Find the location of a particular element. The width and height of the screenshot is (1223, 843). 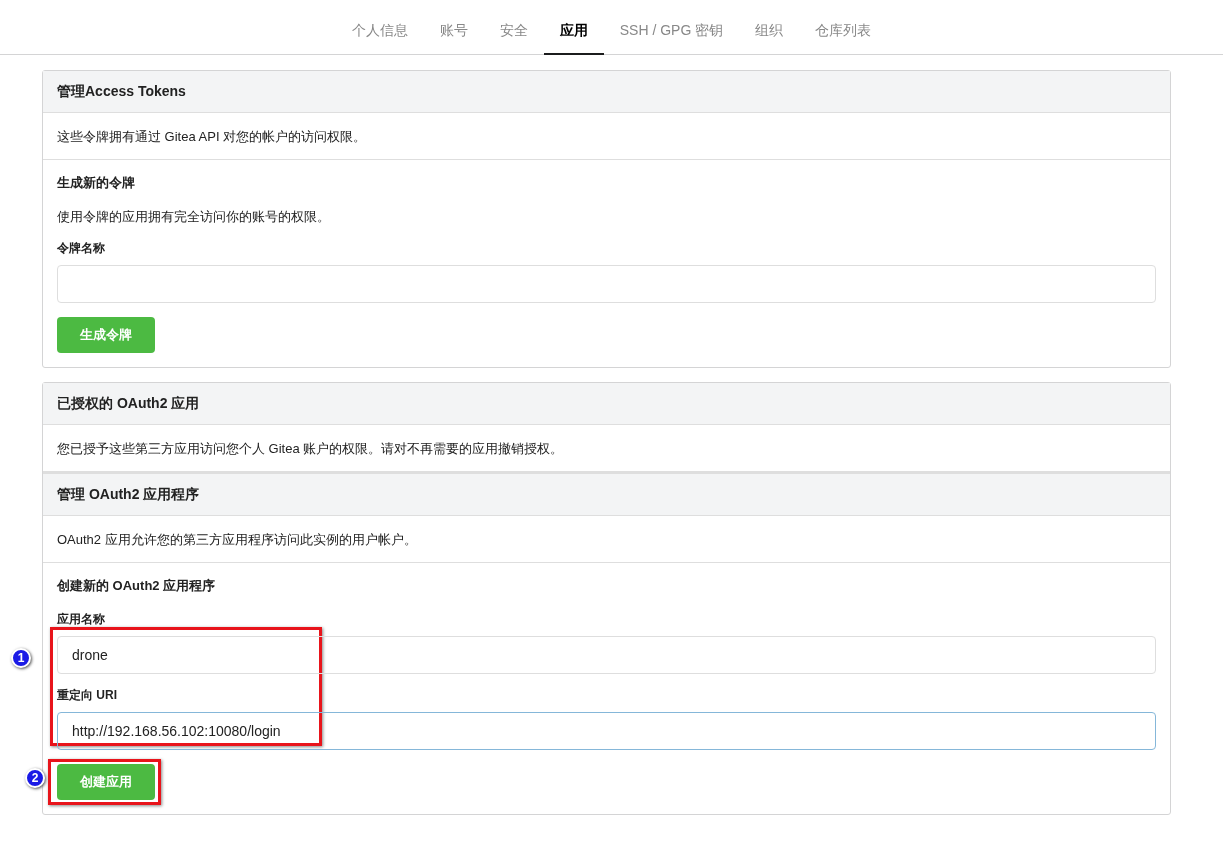

settings-tab: 安全 is located at coordinates (513, 32).